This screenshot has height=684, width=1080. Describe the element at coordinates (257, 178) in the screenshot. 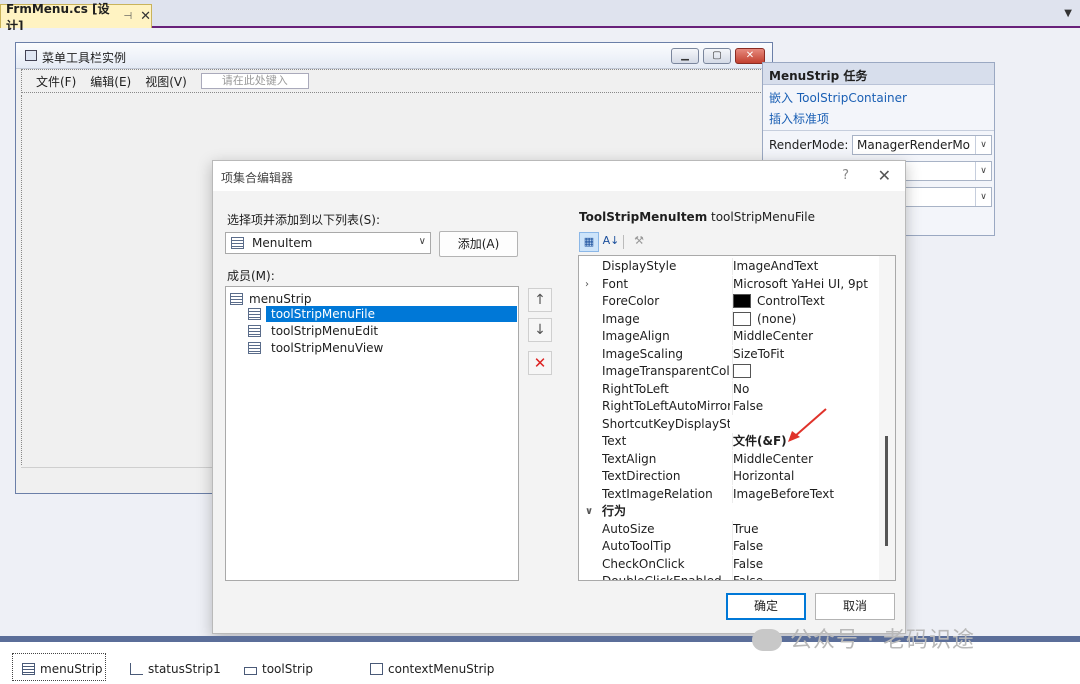

I see `dialog-title: 项集合编辑器` at that location.